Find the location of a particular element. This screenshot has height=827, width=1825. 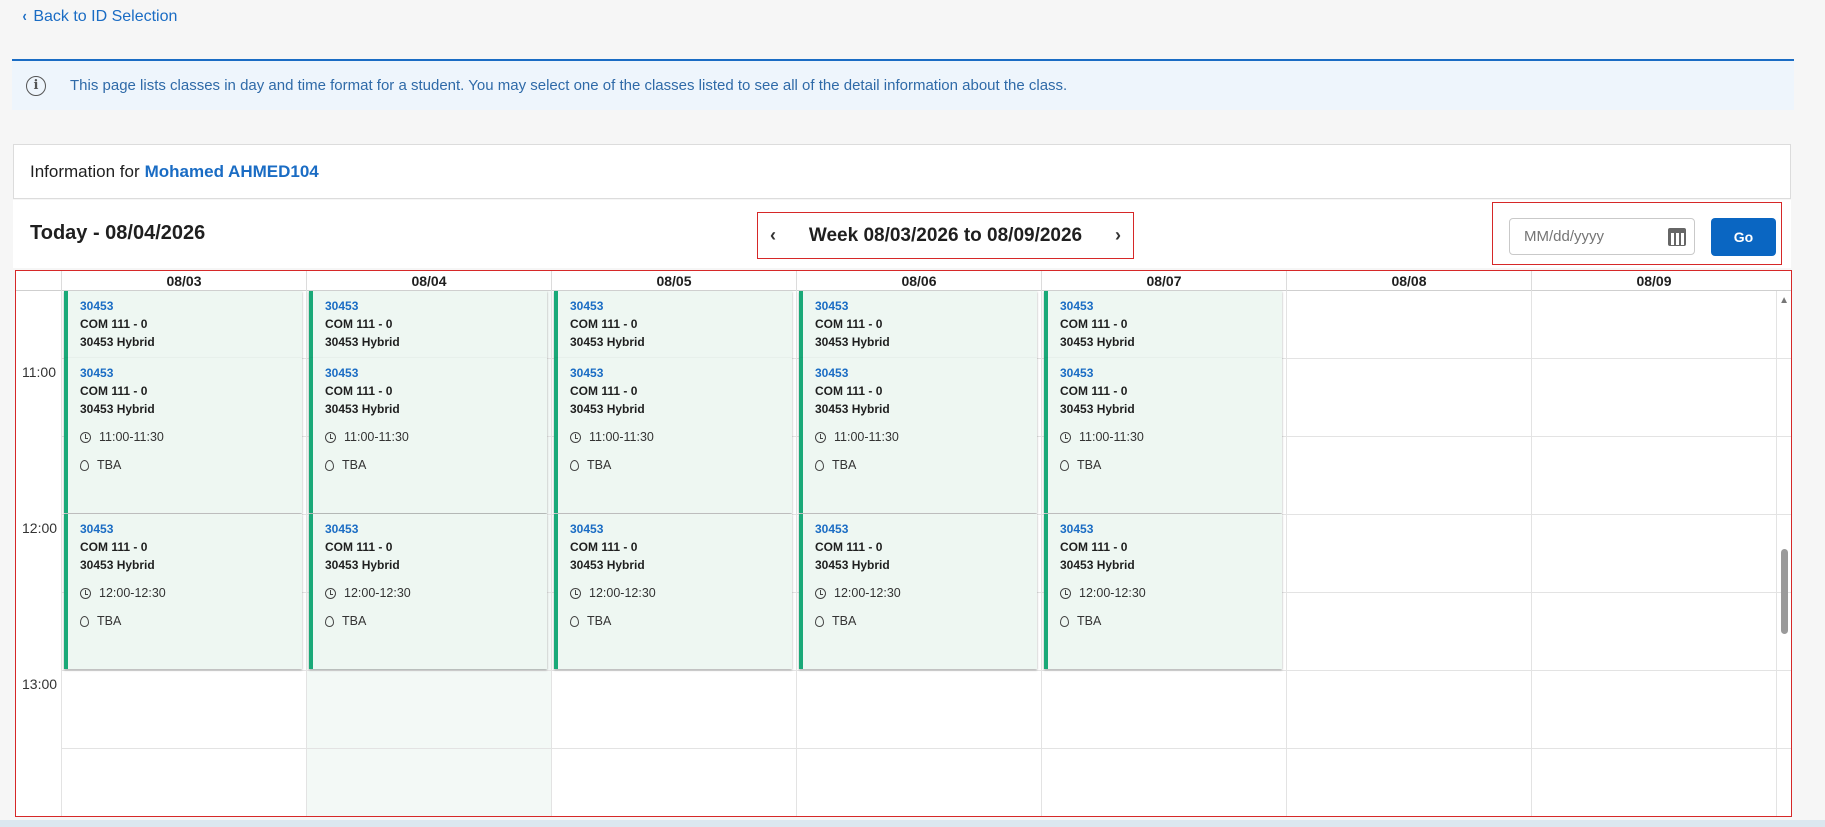

day-header-0809: 08/09 is located at coordinates (1653, 281).